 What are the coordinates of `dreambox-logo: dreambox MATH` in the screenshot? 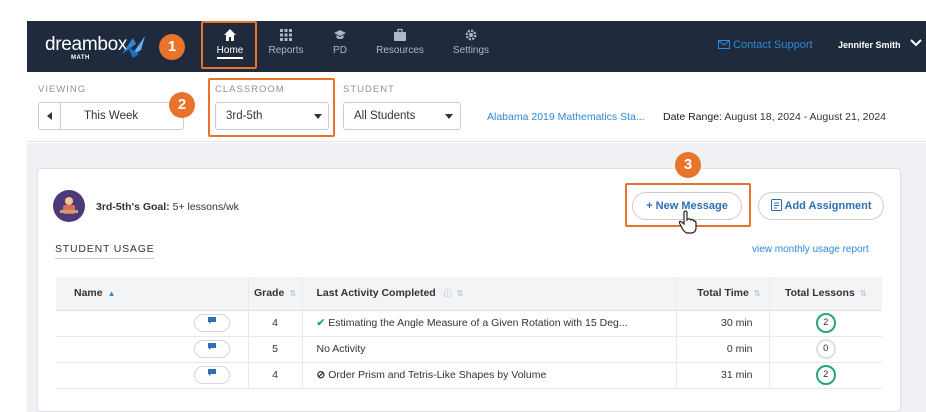 It's located at (95, 47).